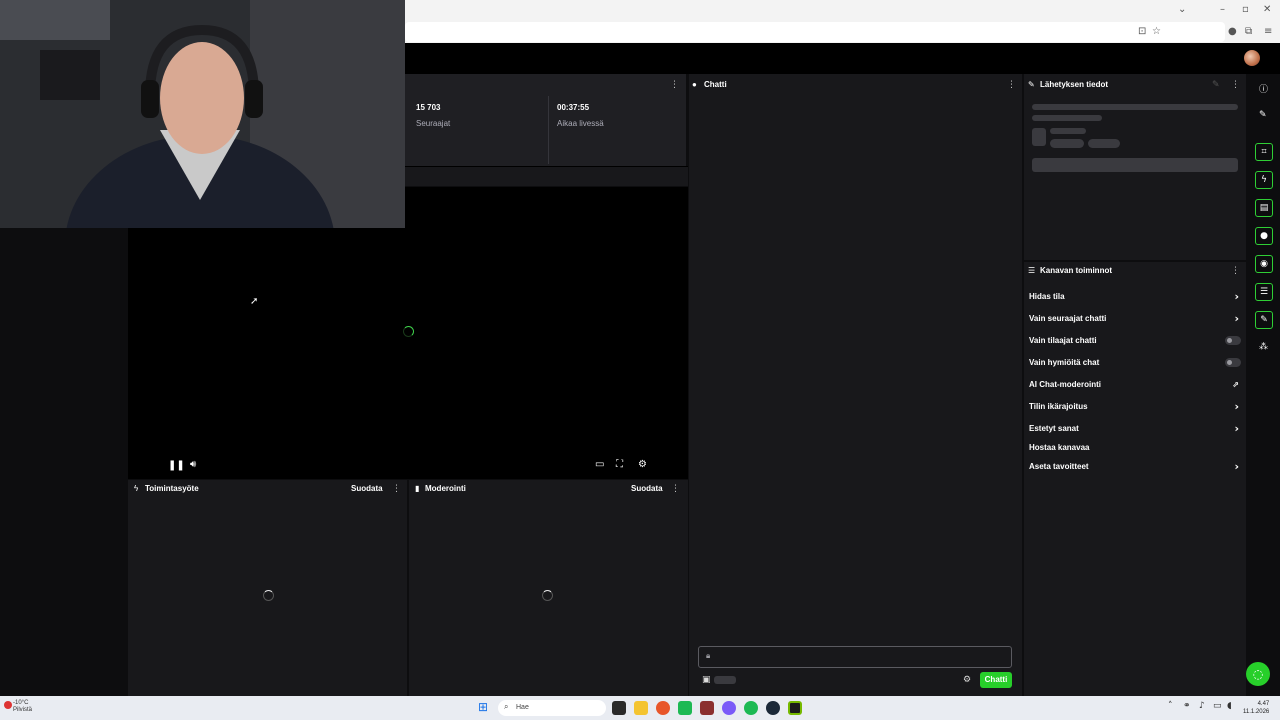 The image size is (1280, 720). What do you see at coordinates (193, 464) in the screenshot?
I see `volume-icon: 🔊︎` at bounding box center [193, 464].